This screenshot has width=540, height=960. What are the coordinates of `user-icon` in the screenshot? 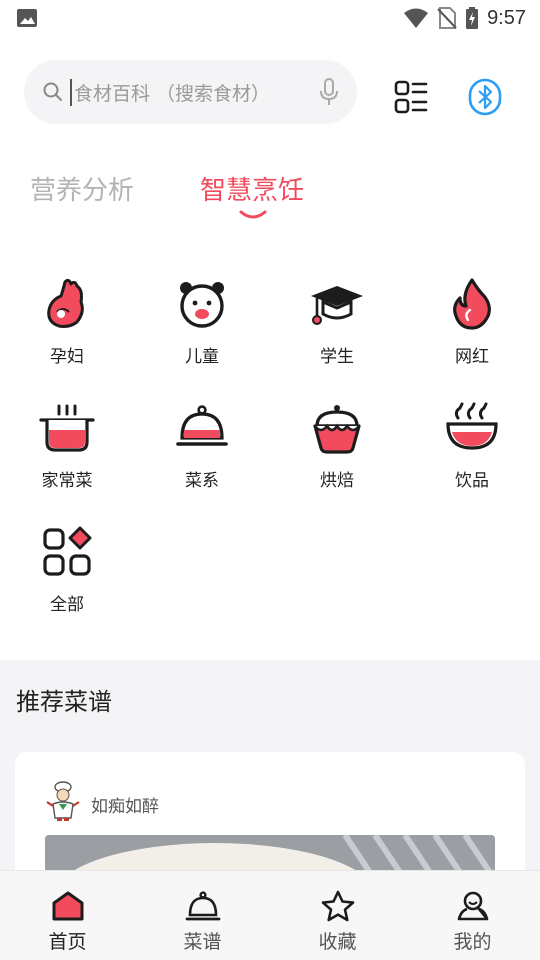 It's located at (472, 906).